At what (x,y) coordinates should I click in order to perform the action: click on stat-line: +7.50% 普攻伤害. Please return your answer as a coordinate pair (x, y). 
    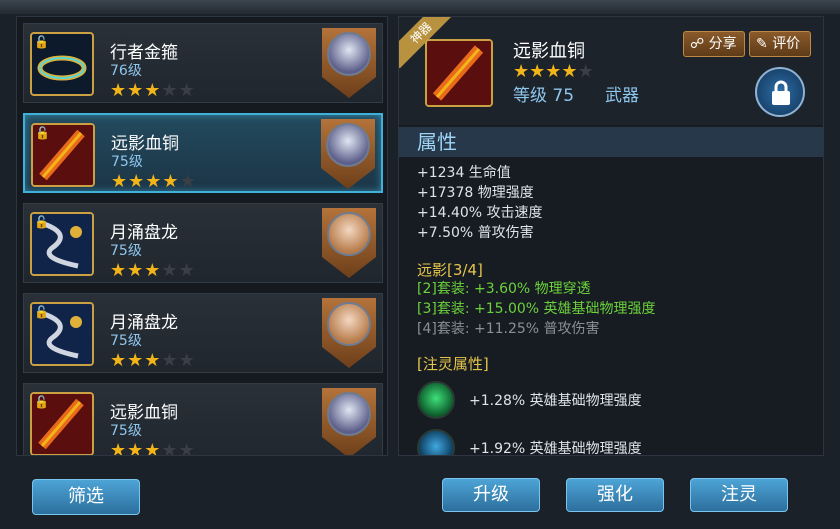
    Looking at the image, I should click on (475, 233).